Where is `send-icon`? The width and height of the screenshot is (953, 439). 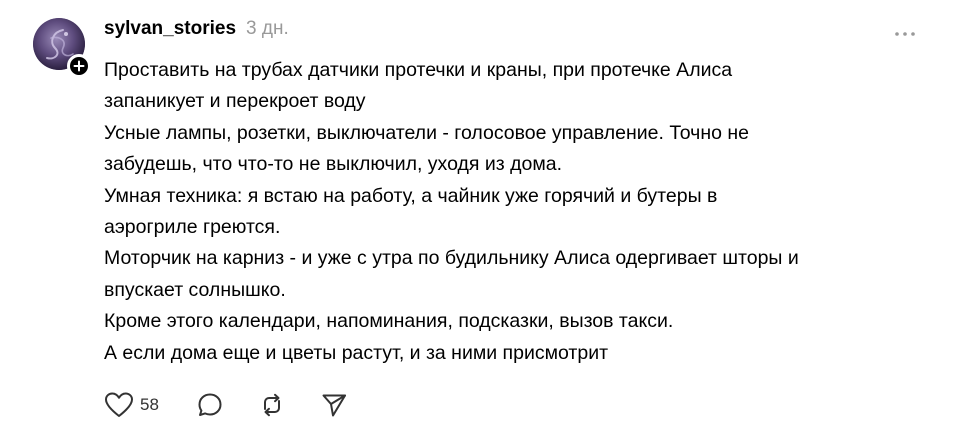 send-icon is located at coordinates (334, 405).